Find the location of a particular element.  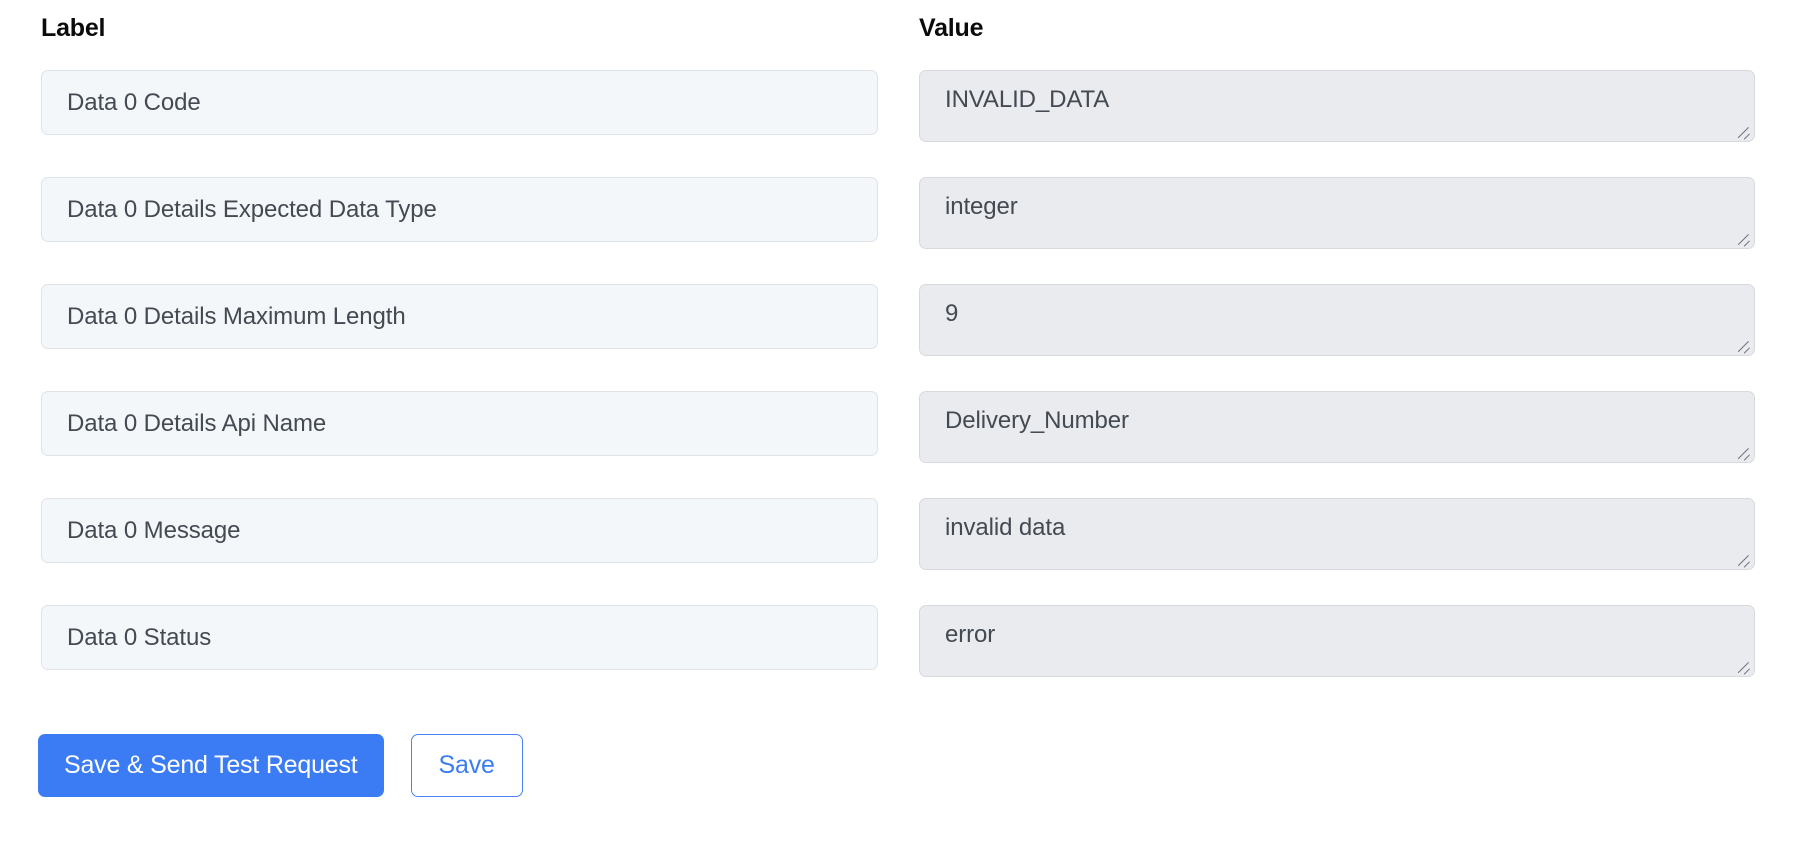

value-text: invalid data is located at coordinates (1005, 527).